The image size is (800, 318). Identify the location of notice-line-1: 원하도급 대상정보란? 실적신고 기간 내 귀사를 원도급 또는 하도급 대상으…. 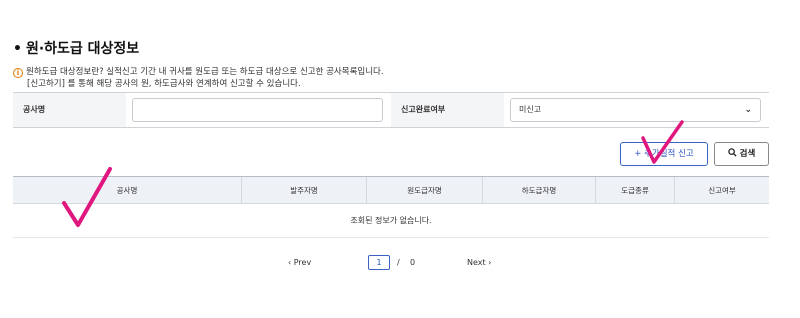
(205, 72).